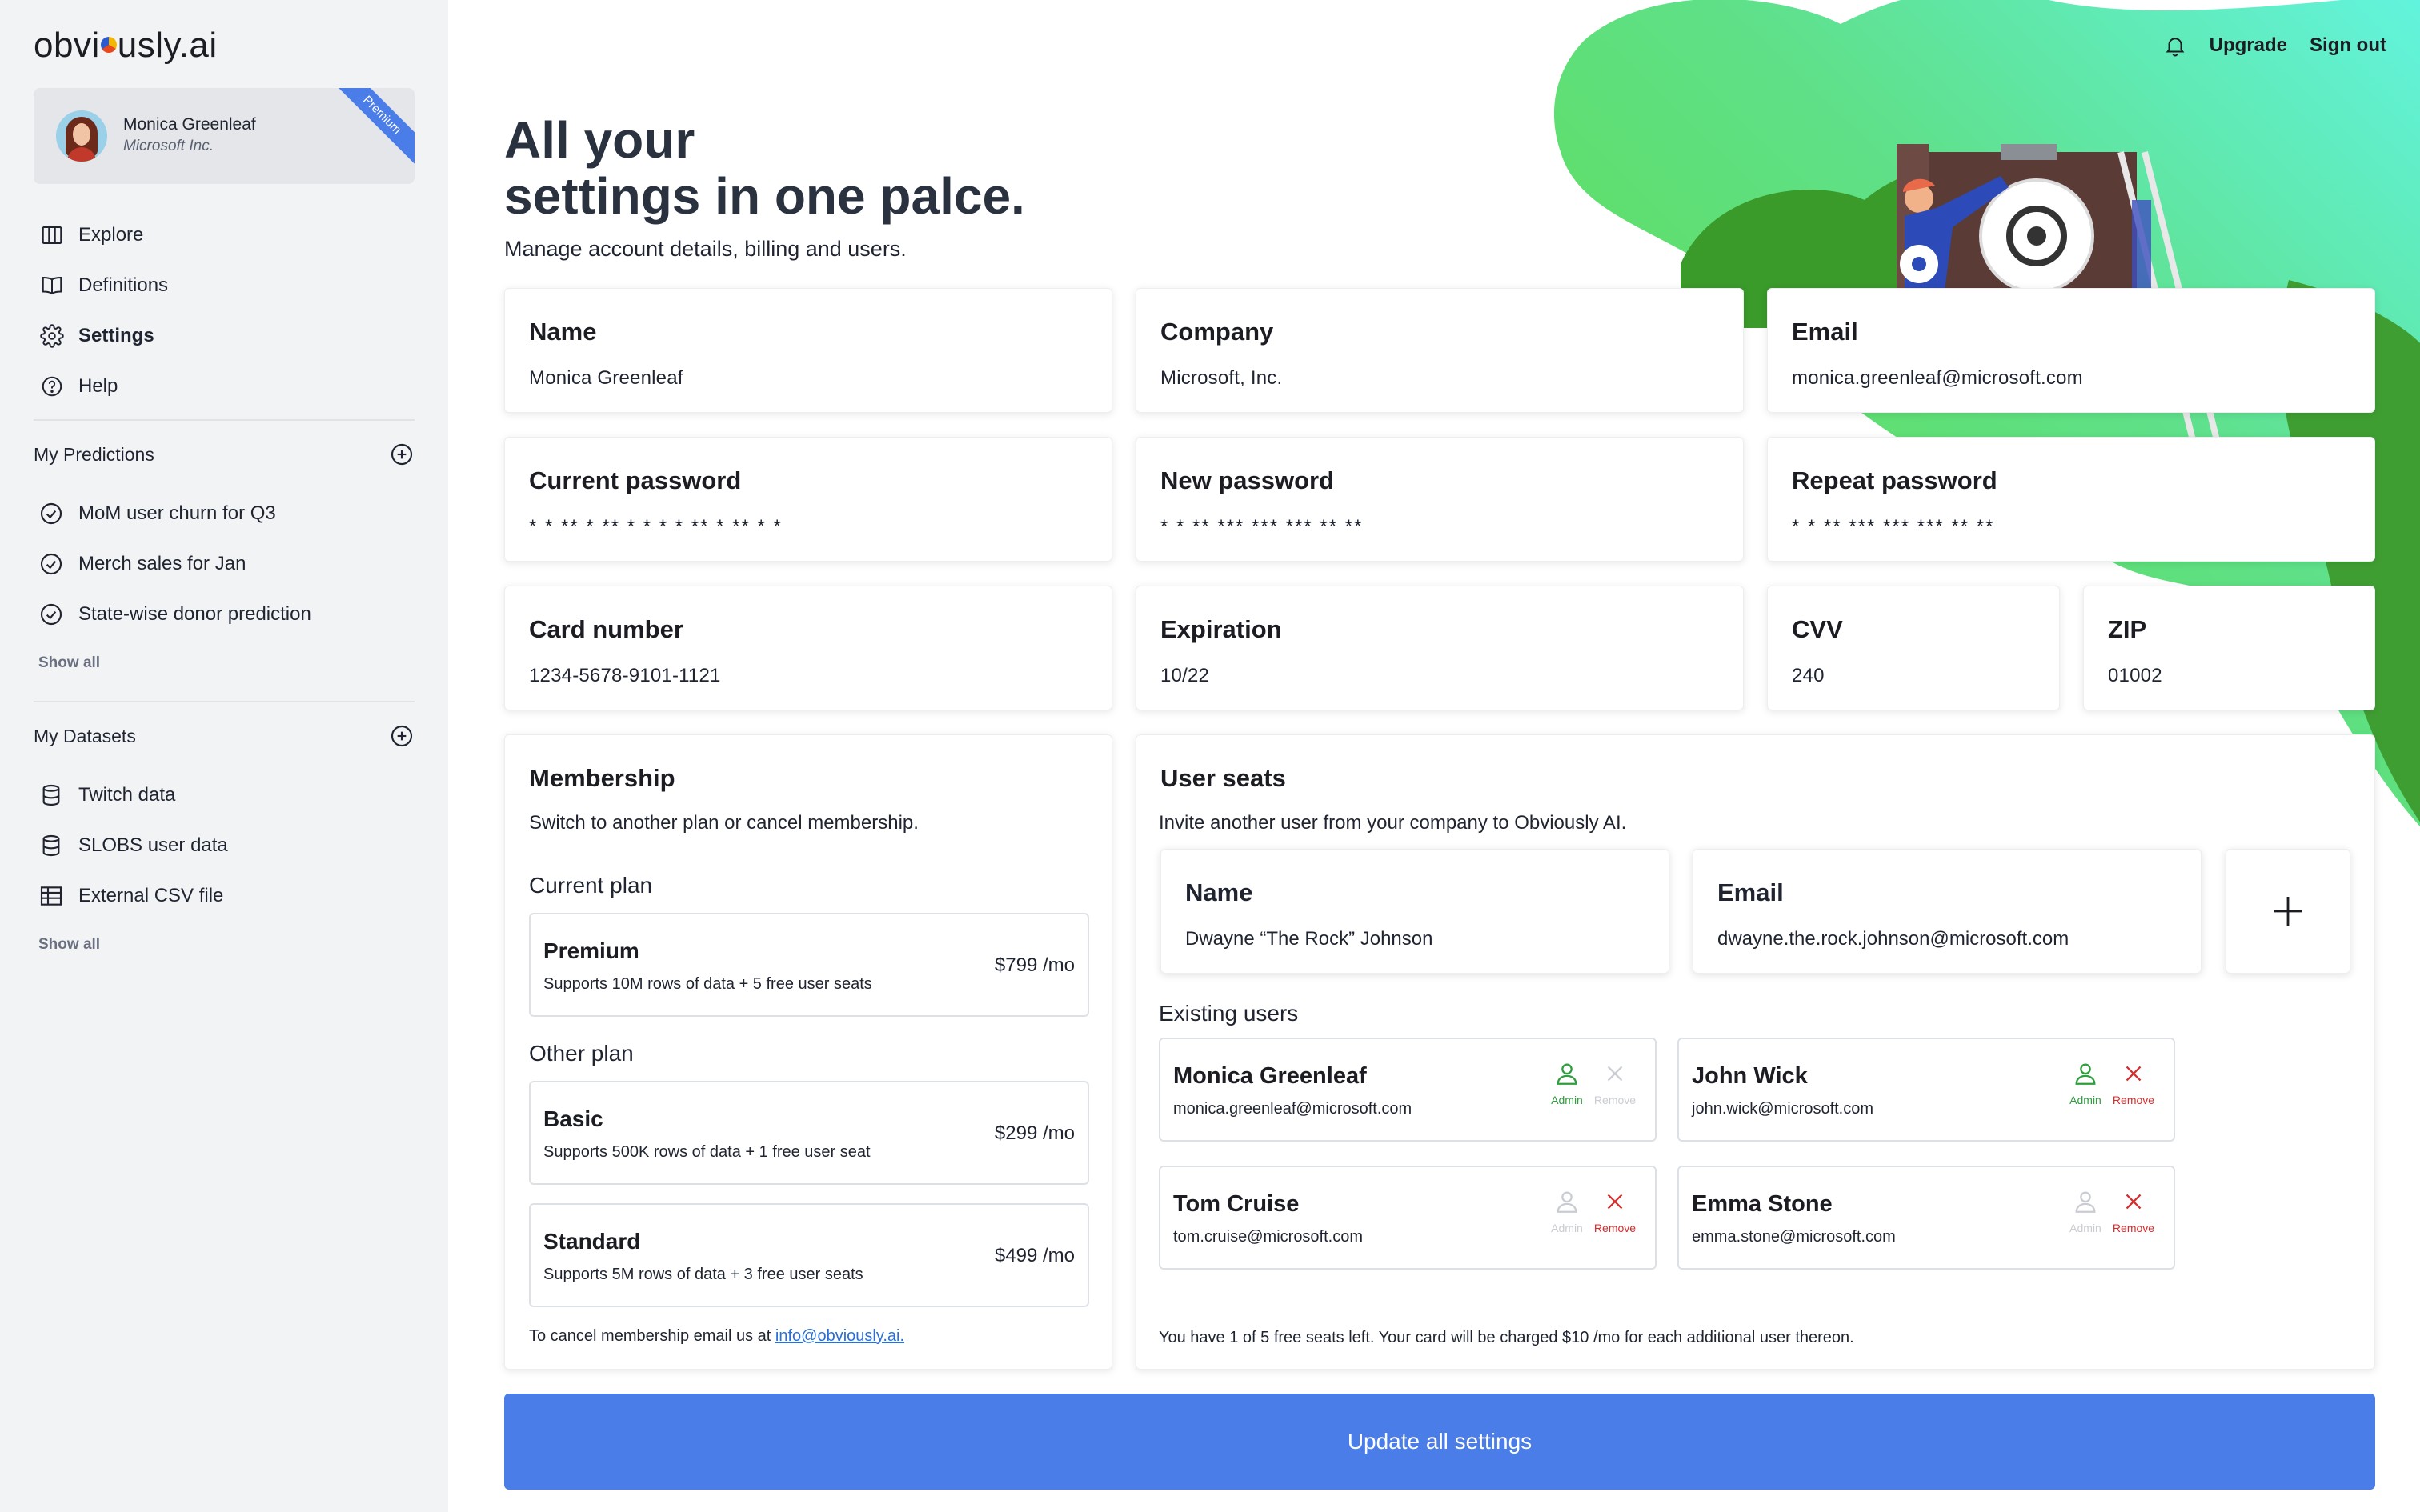 This screenshot has width=2420, height=1512. What do you see at coordinates (226, 795) in the screenshot?
I see `list-item: Twitch data` at bounding box center [226, 795].